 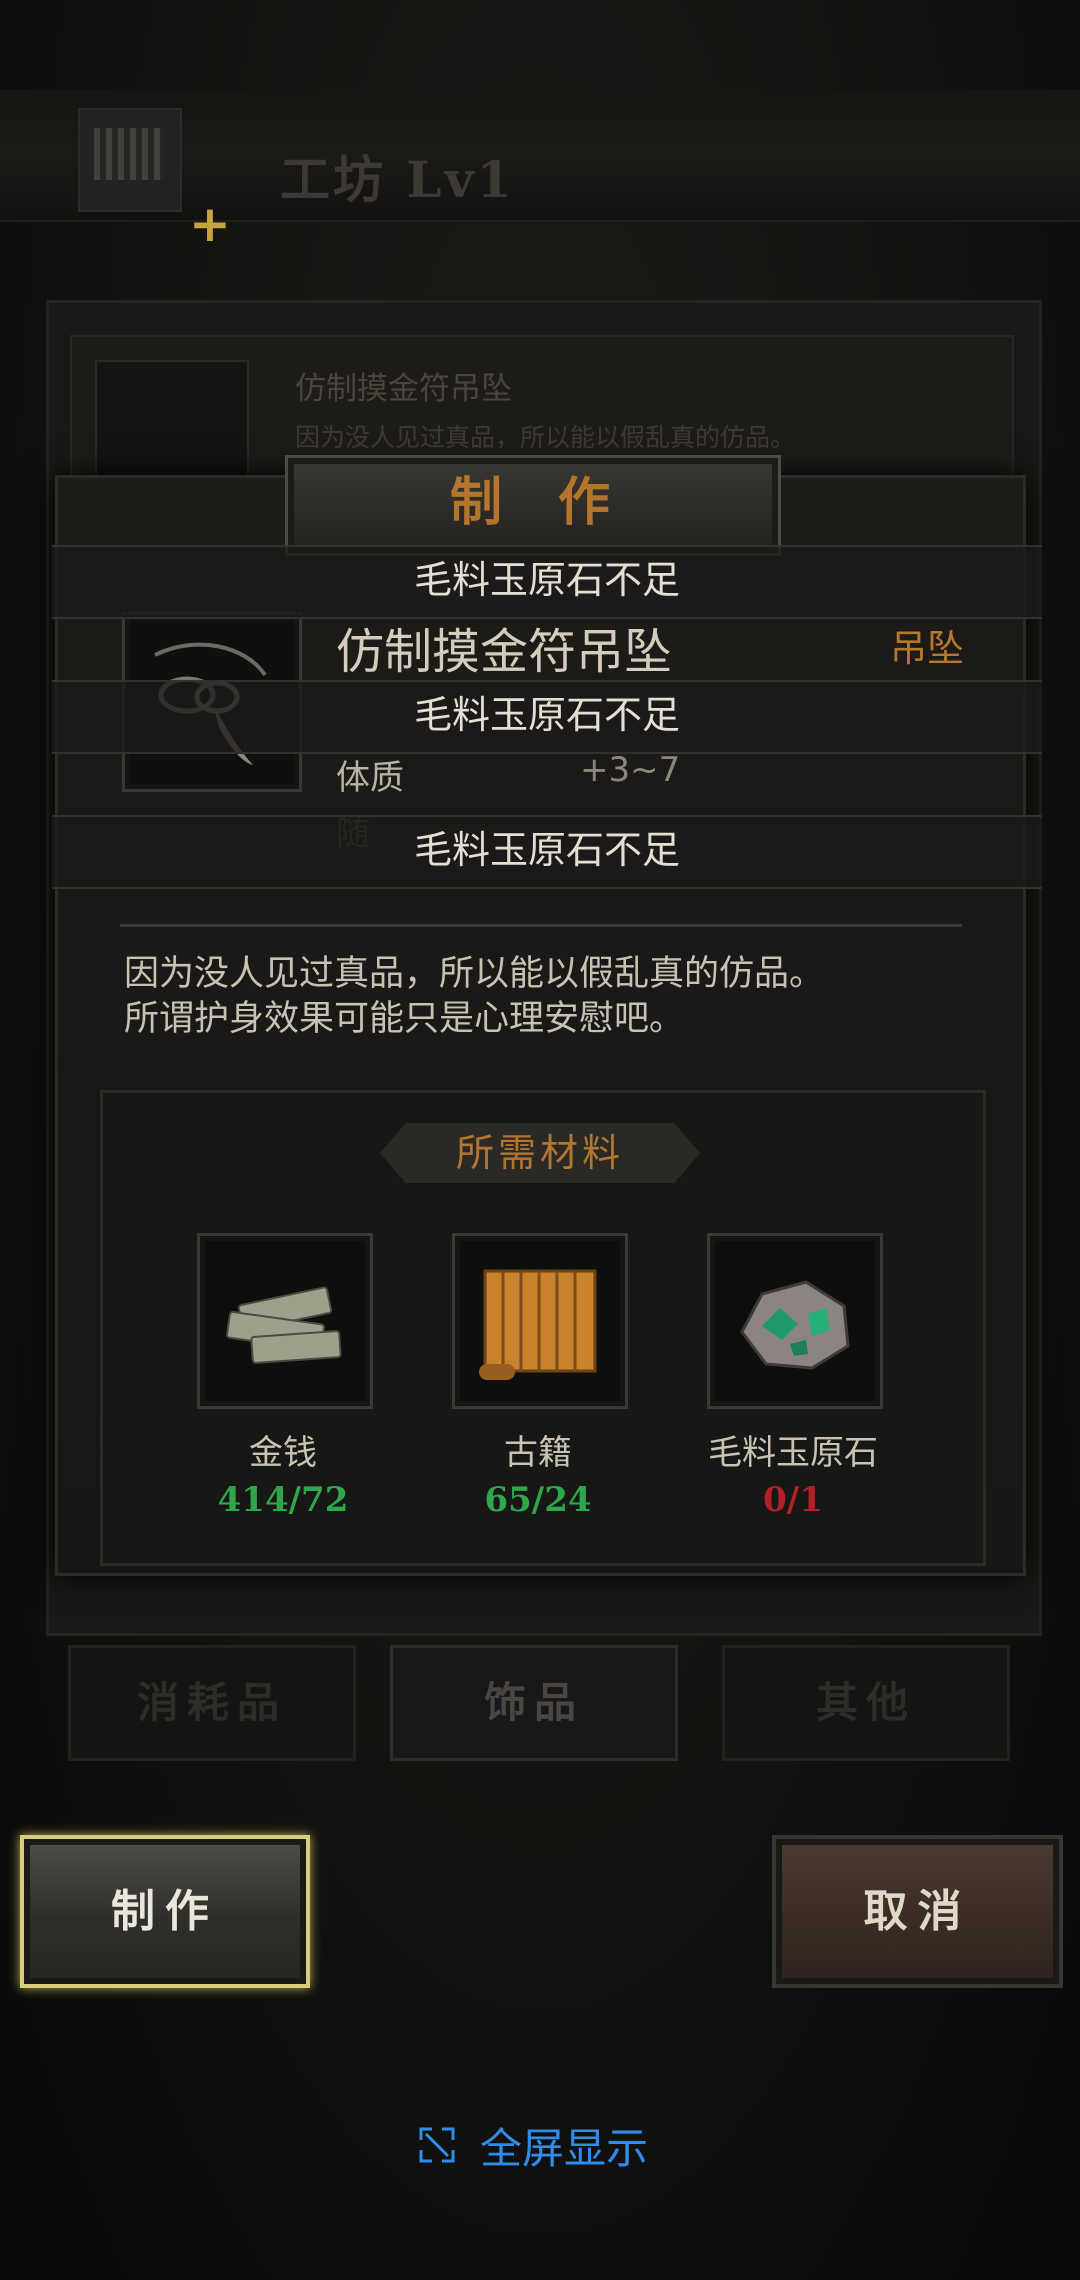 I want to click on item-name: 仿制摸金符吊坠, so click(x=504, y=652).